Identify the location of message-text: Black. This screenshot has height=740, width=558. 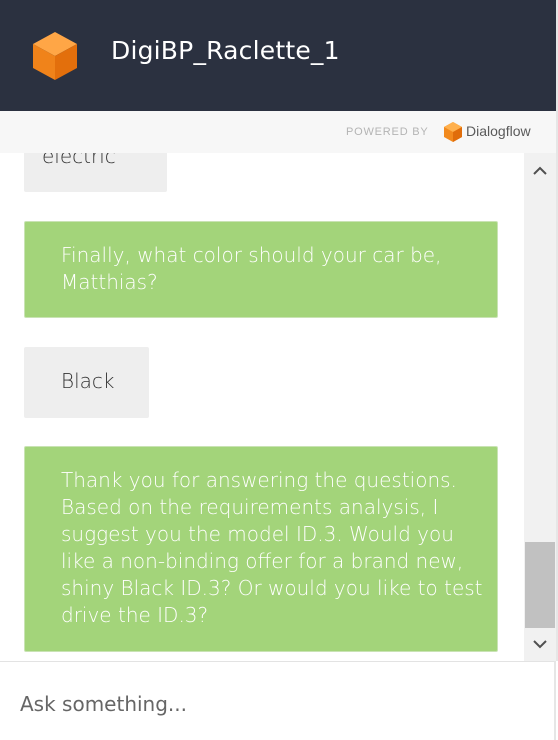
(88, 381).